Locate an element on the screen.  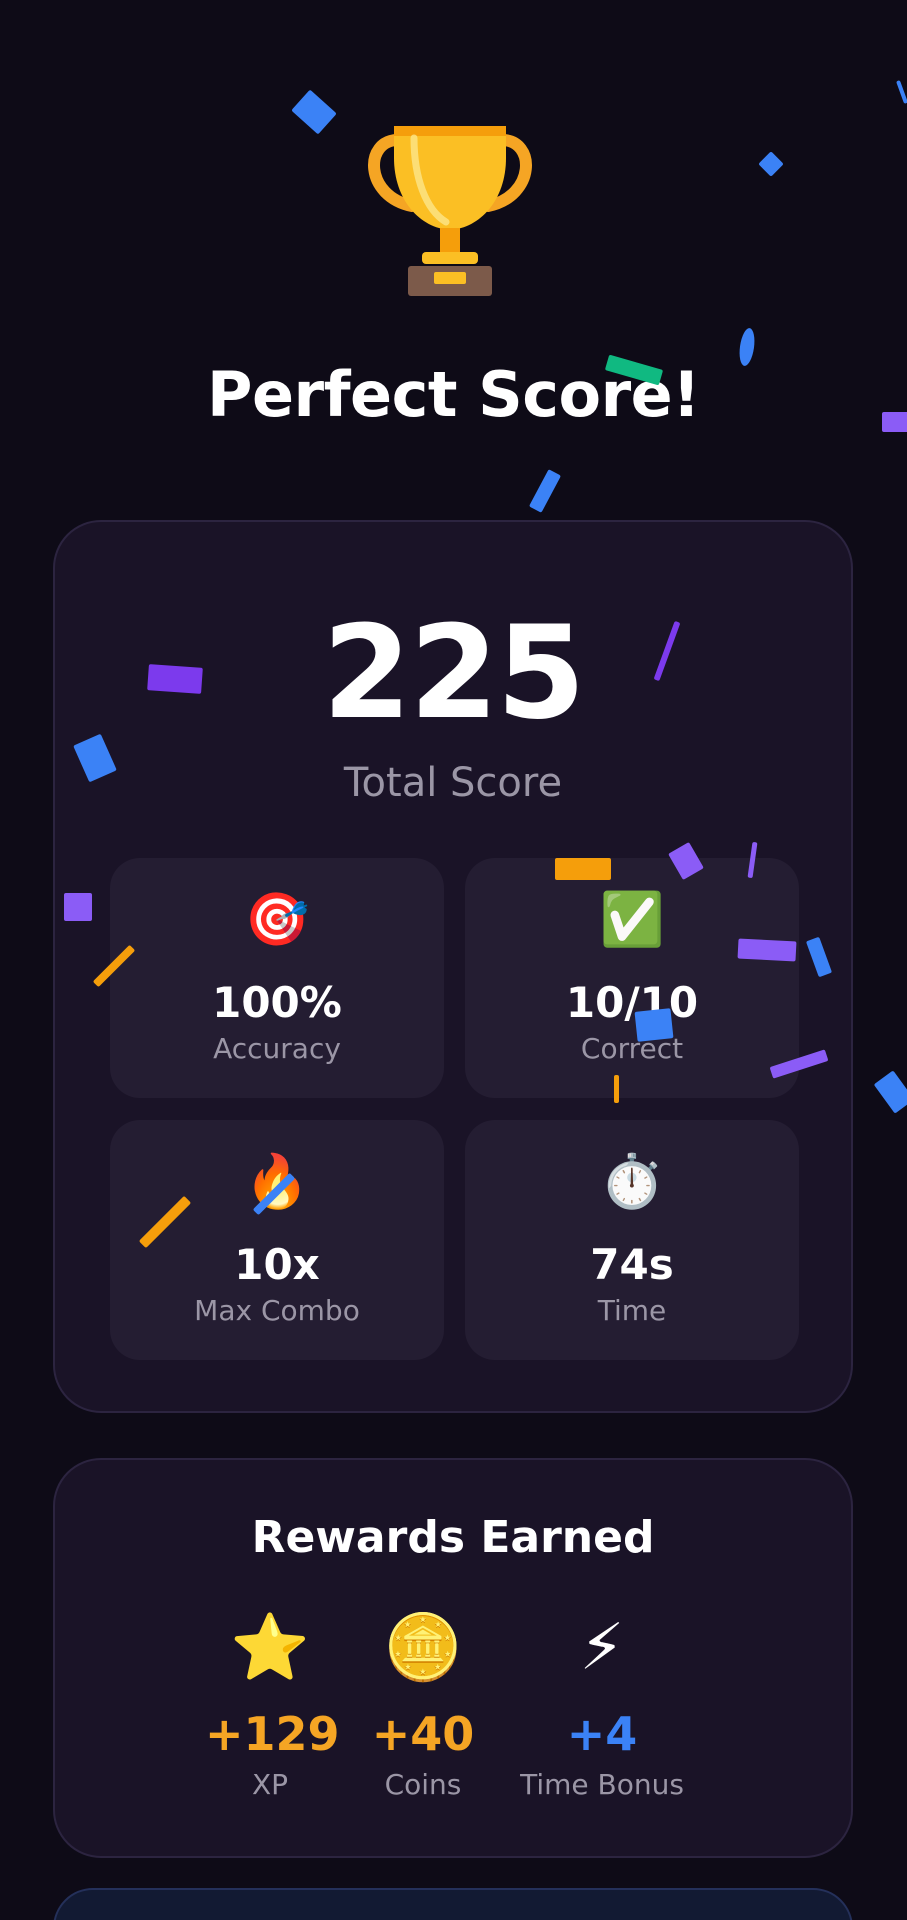
reward-label: XP is located at coordinates (270, 1784).